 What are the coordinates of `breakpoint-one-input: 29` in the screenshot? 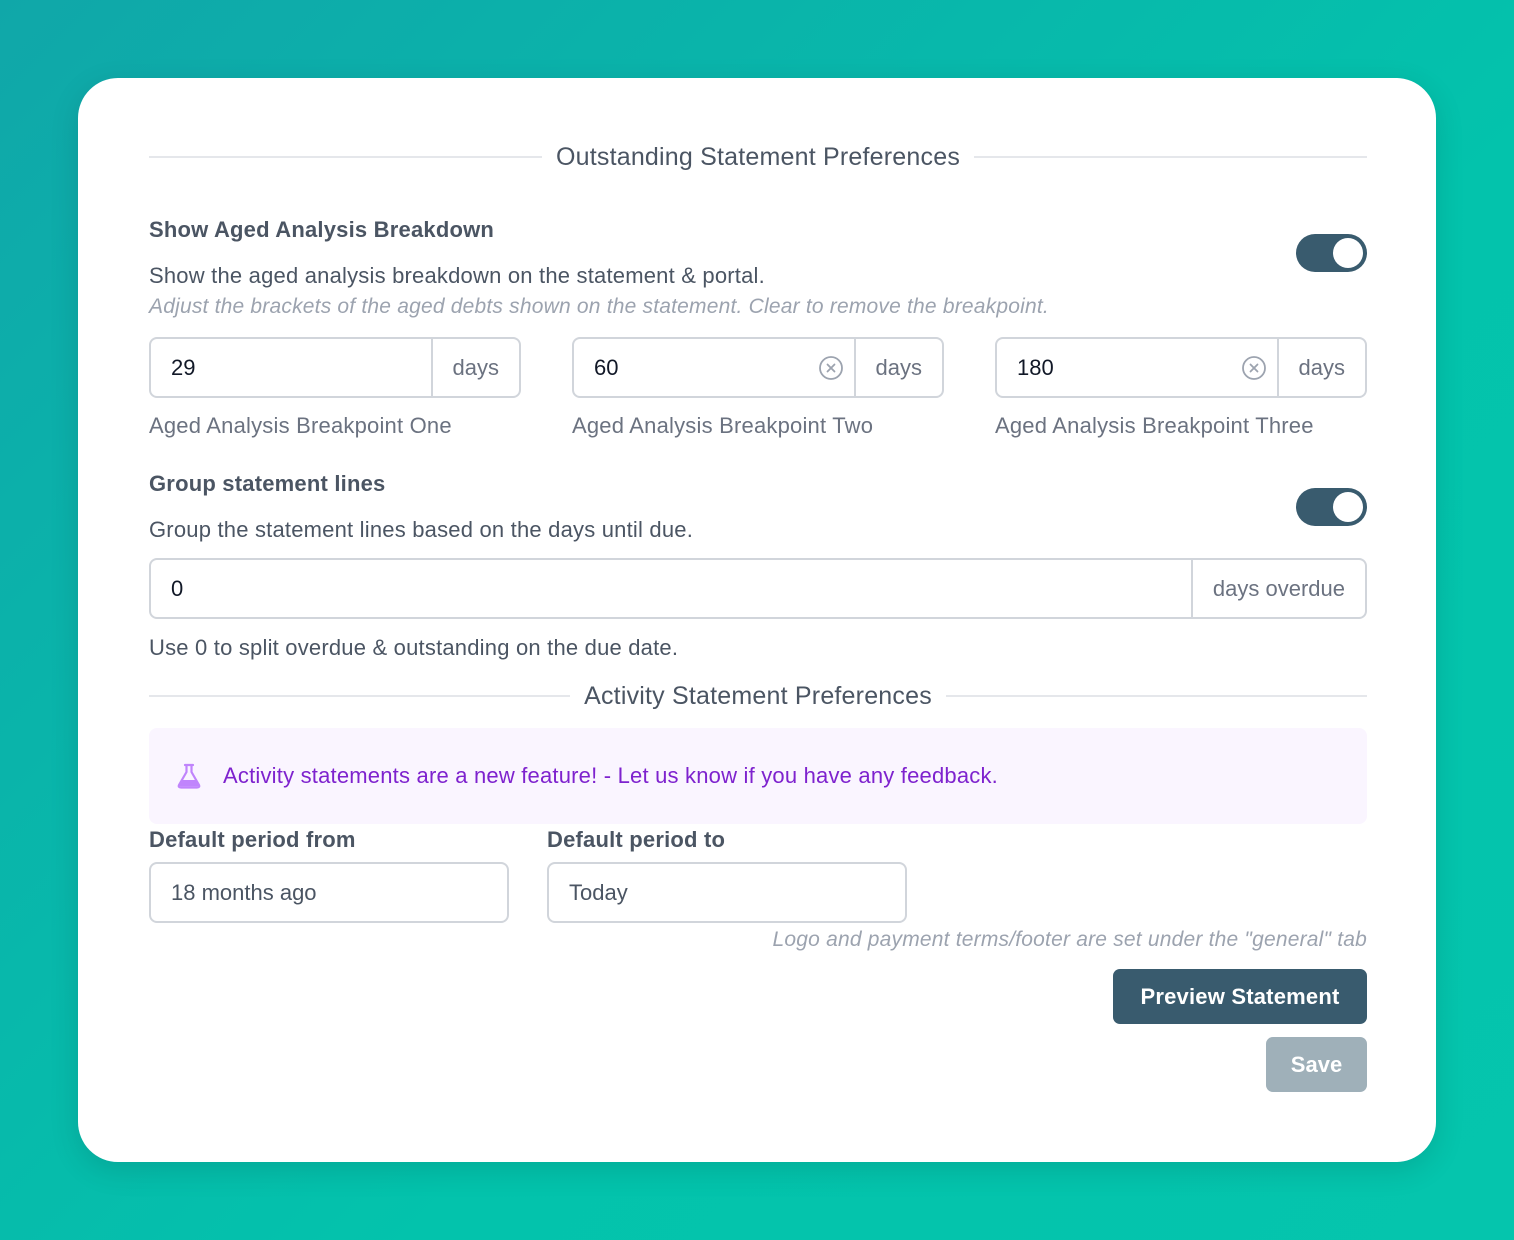 It's located at (291, 367).